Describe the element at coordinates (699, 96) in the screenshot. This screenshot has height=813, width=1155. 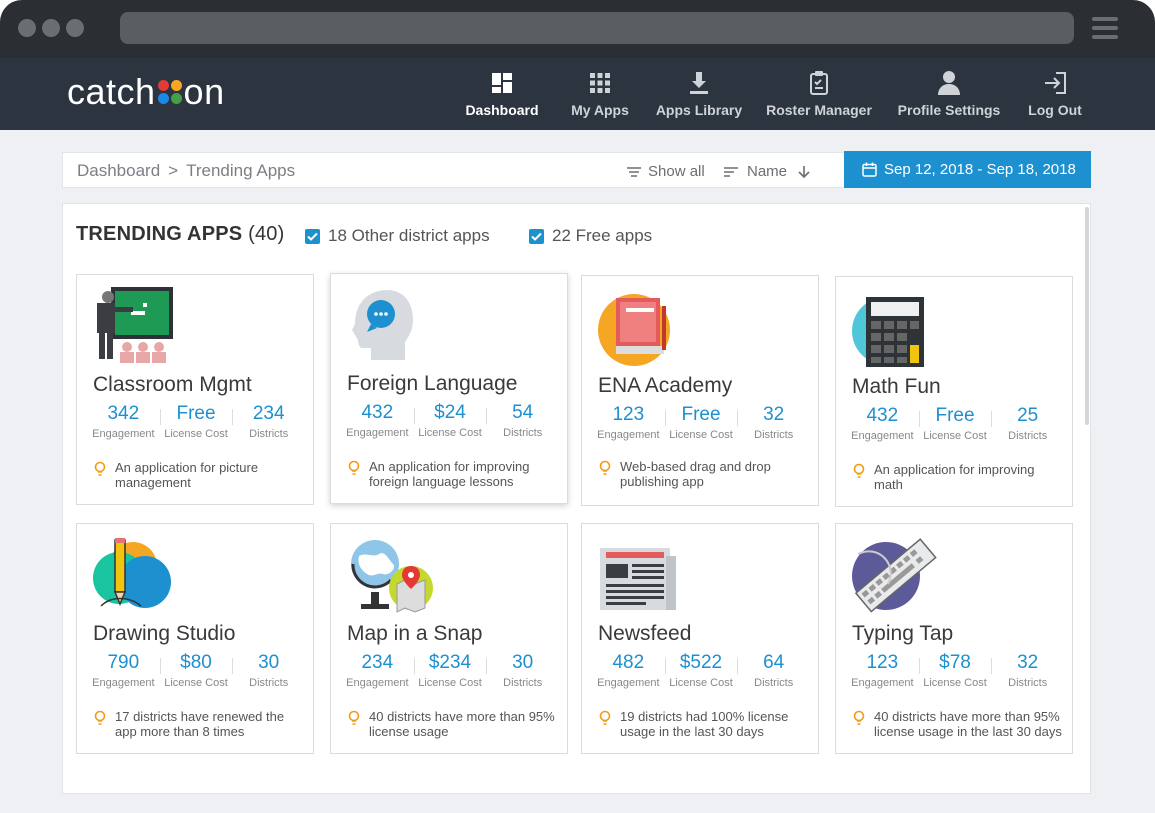
I see `nav-apps-library: Apps Library` at that location.